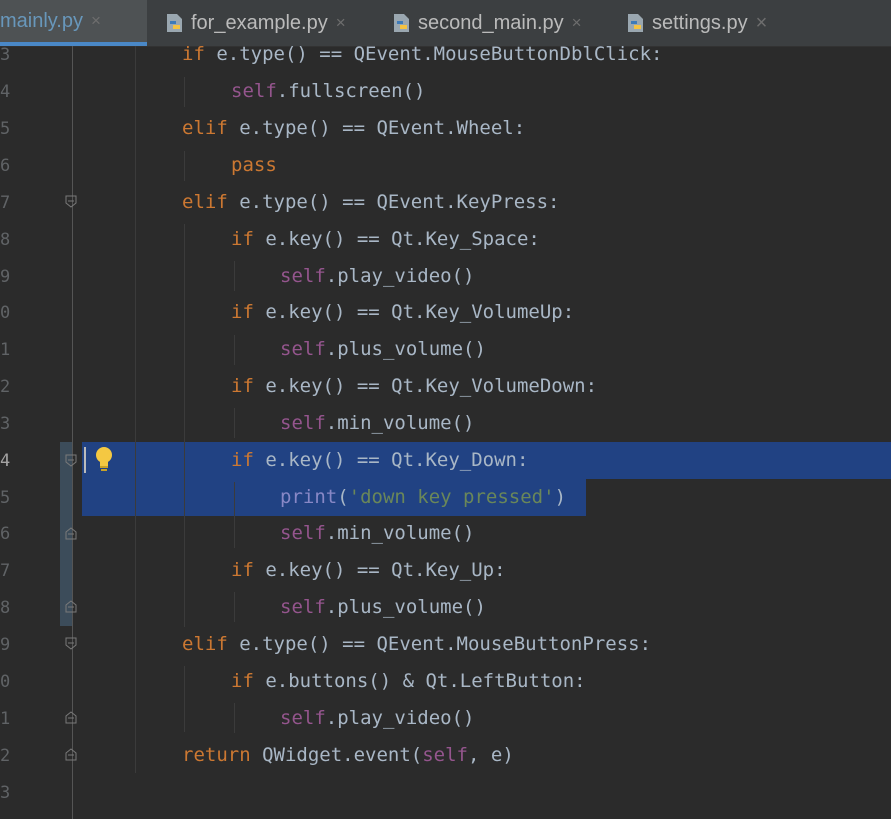 Image resolution: width=891 pixels, height=819 pixels. Describe the element at coordinates (41, 20) in the screenshot. I see `tab-label: mainly.py` at that location.